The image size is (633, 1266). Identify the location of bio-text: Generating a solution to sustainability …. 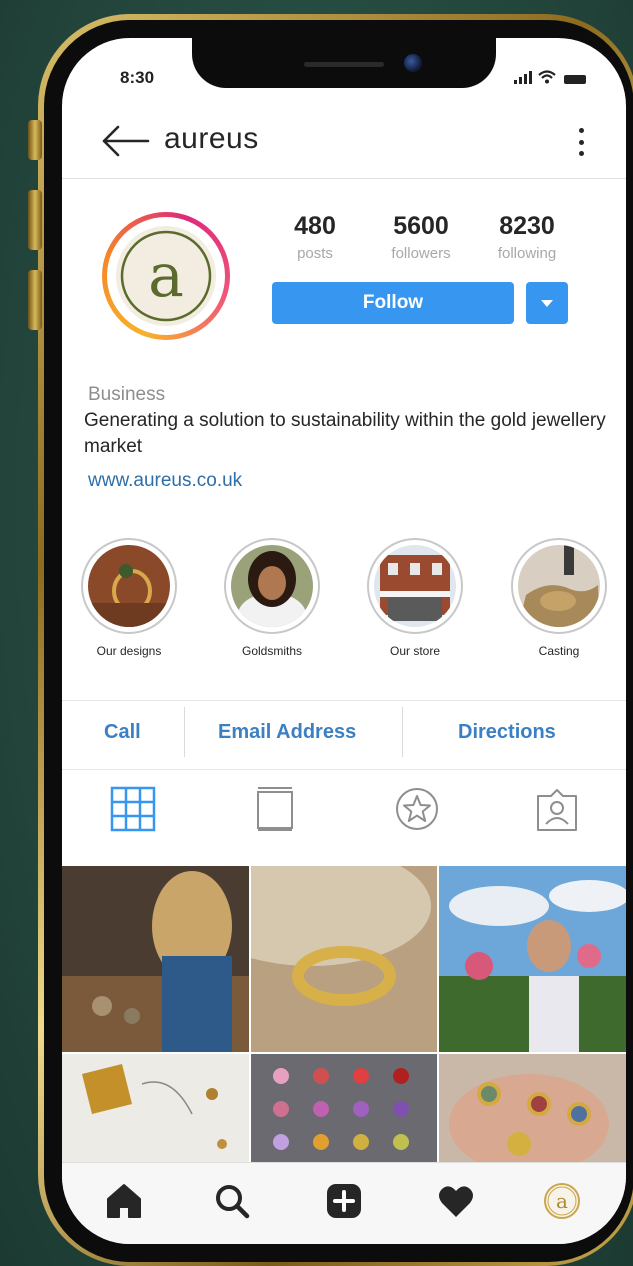
(345, 433).